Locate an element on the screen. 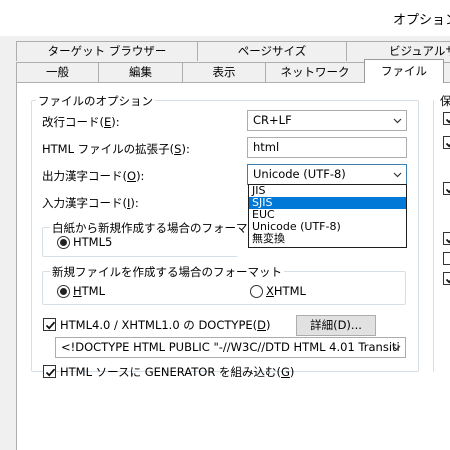 The height and width of the screenshot is (450, 450). tab-overflow is located at coordinates (446, 72).